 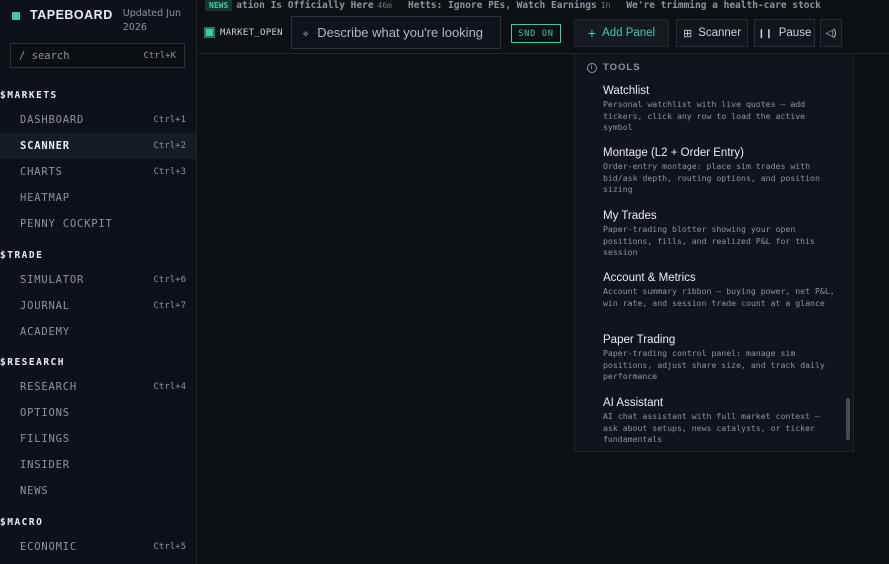 I want to click on panel-option-name: Account & Metrics, so click(x=649, y=278).